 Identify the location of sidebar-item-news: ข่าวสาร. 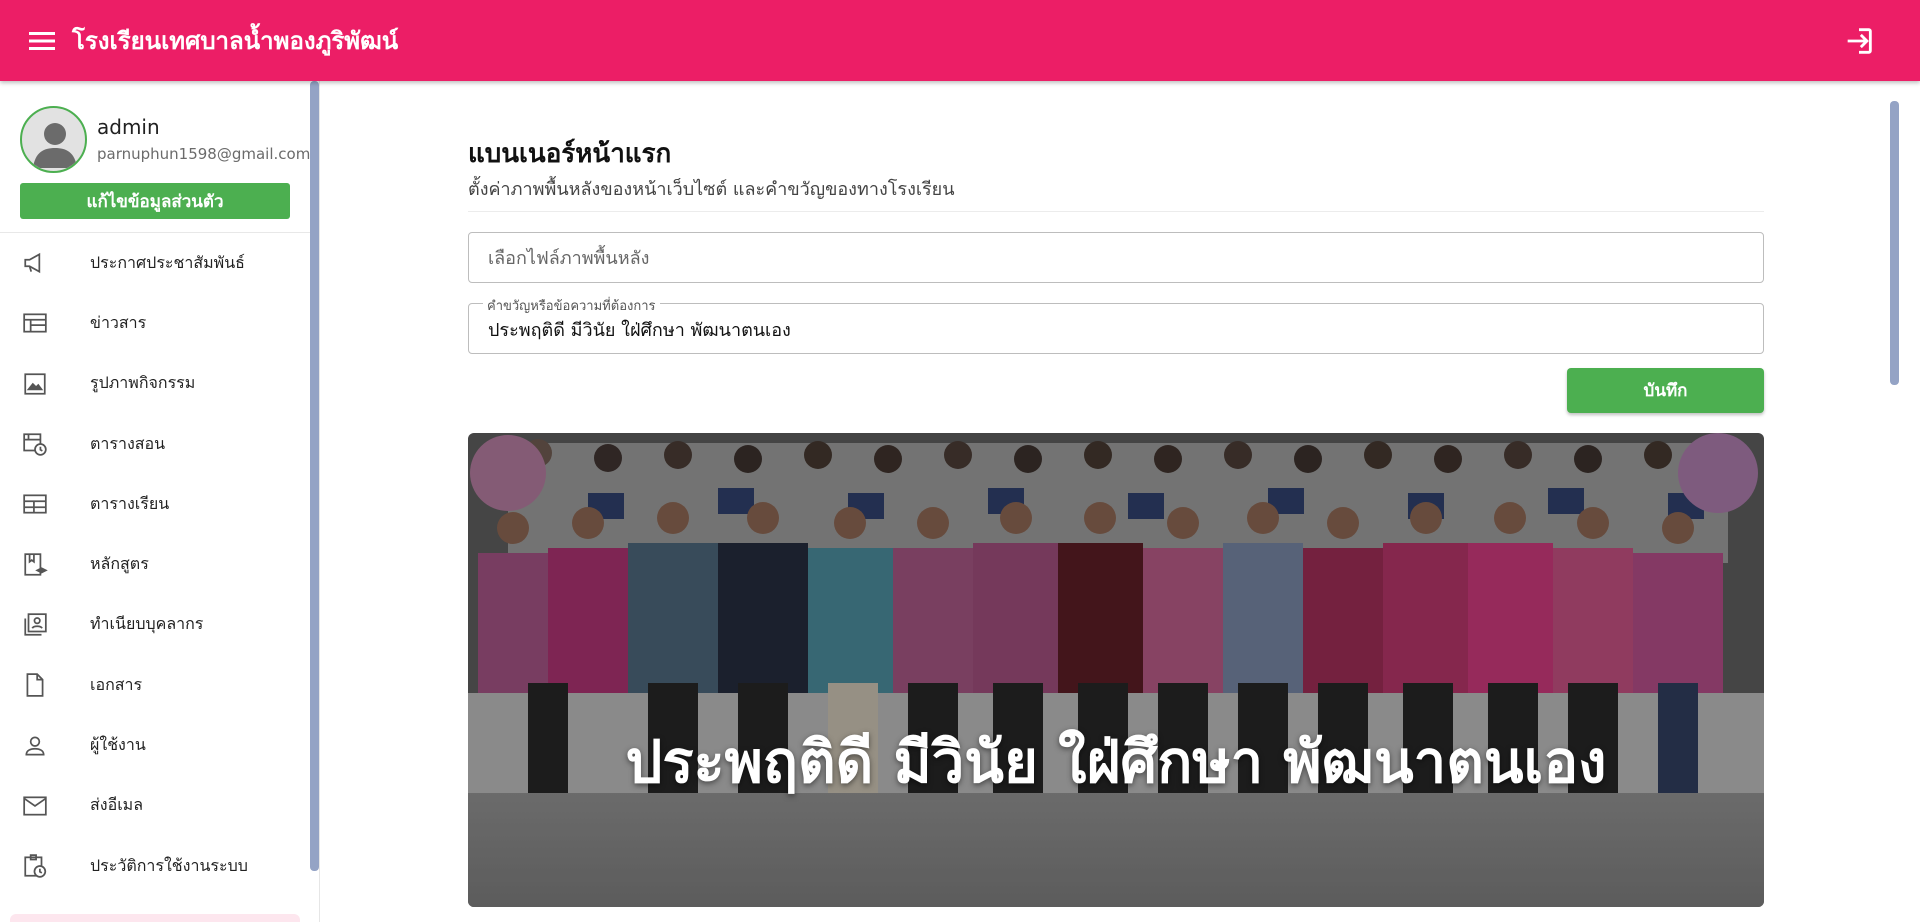
(155, 323).